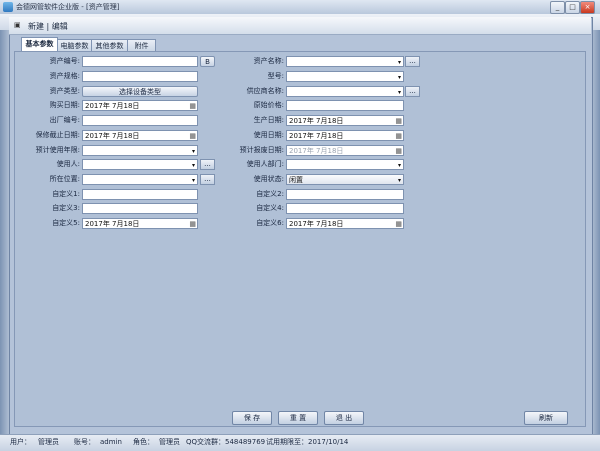 The height and width of the screenshot is (451, 600). Describe the element at coordinates (64, 120) in the screenshot. I see `label-factory-number: 出厂编号:` at that location.